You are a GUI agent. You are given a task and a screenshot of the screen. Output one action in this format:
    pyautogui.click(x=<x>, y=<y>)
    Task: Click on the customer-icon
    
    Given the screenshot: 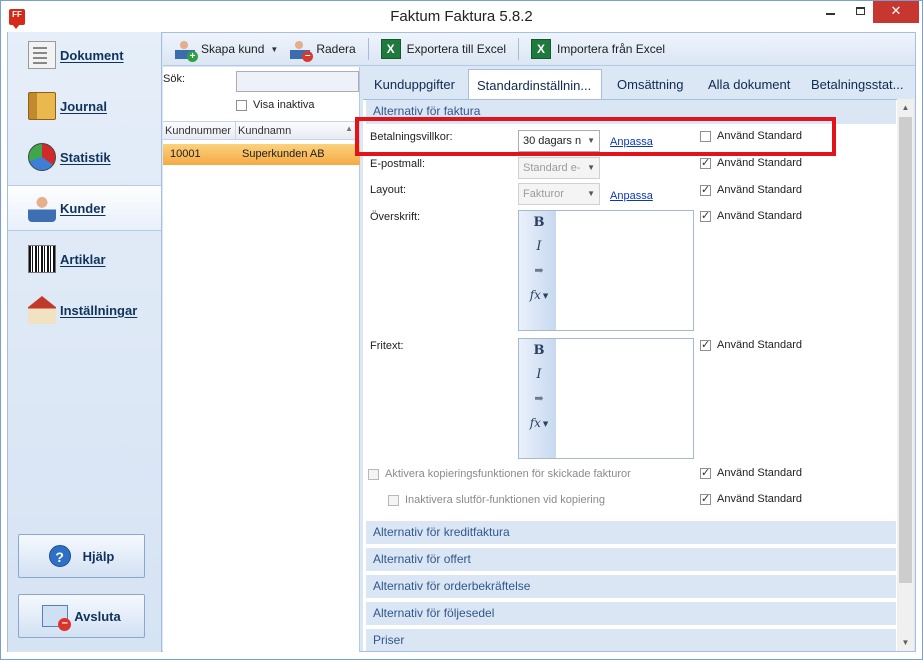 What is the action you would take?
    pyautogui.click(x=42, y=208)
    